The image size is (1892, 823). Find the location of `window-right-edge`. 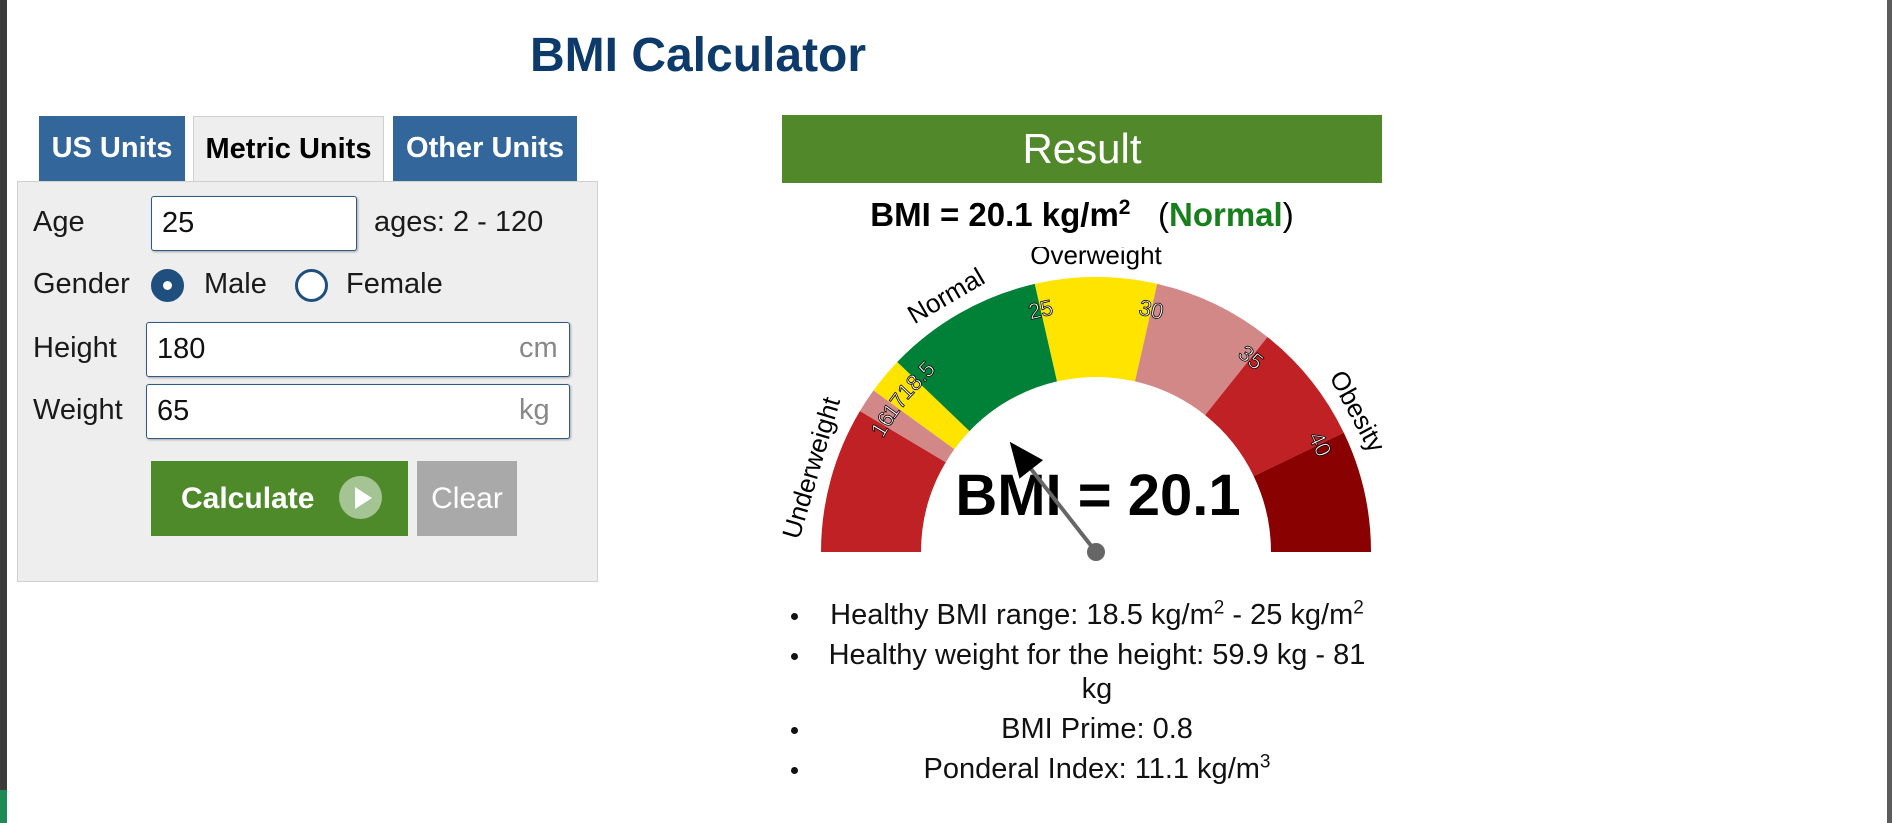

window-right-edge is located at coordinates (1889, 411).